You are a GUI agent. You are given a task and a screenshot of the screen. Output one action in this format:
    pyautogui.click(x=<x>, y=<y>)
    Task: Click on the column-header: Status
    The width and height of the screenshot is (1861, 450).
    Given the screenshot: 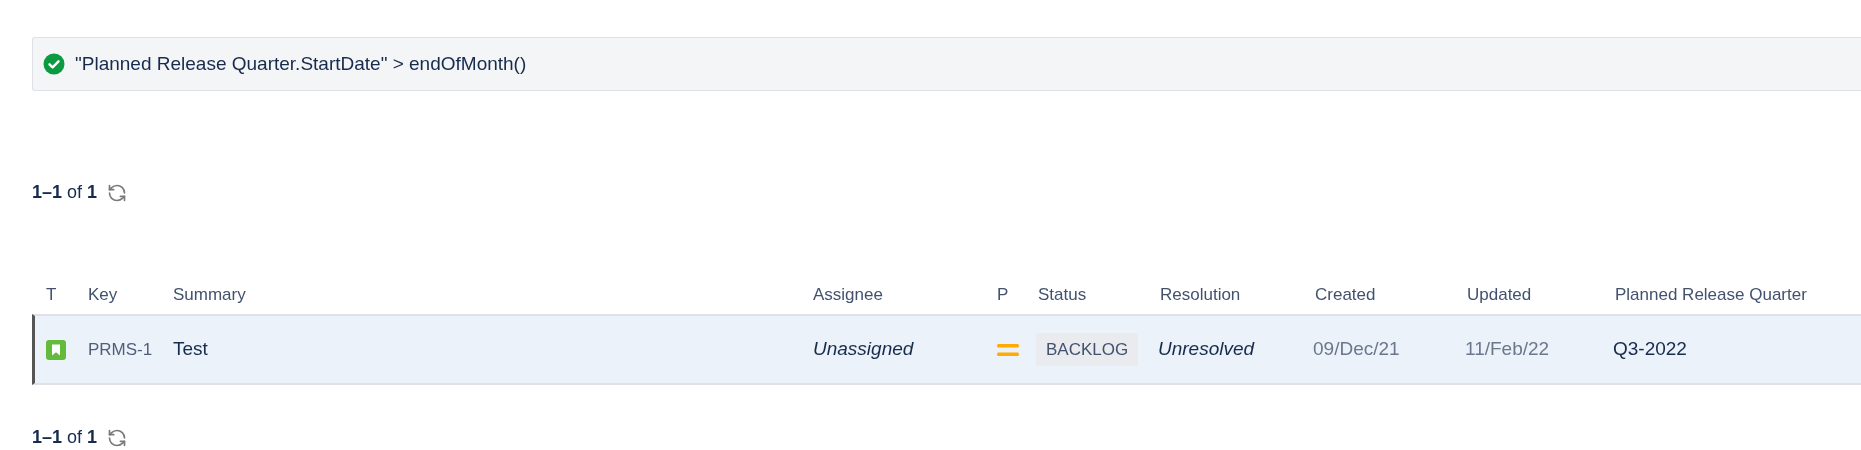 What is the action you would take?
    pyautogui.click(x=1062, y=294)
    